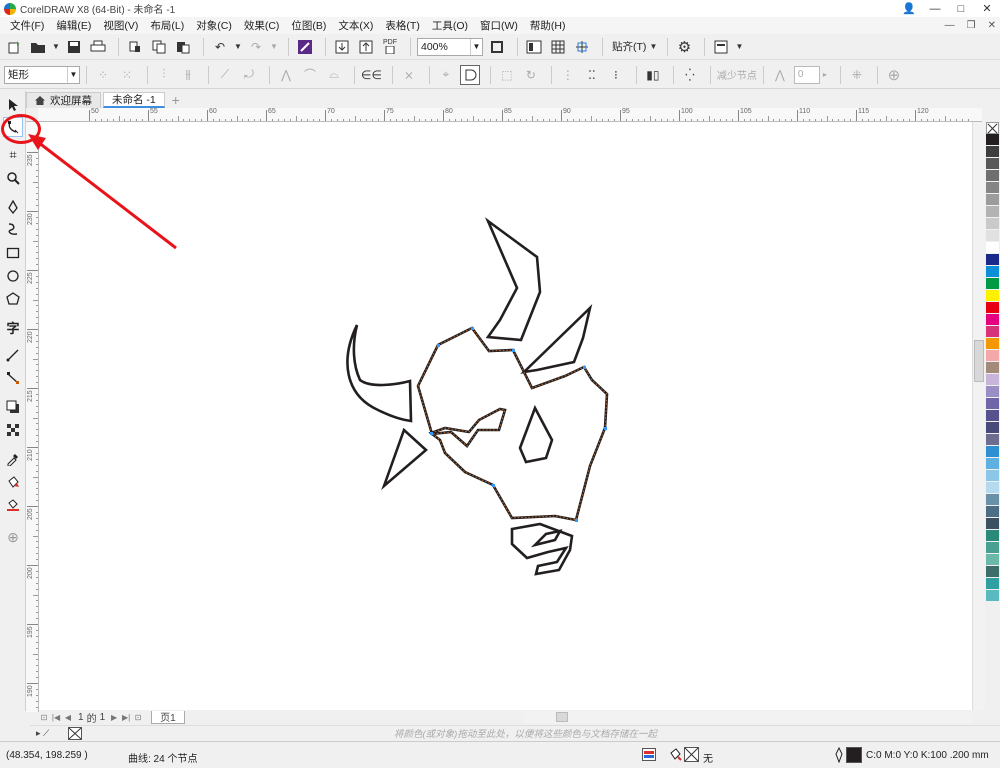 The height and width of the screenshot is (768, 1000). I want to click on last-page-icon: ▶|, so click(126, 717).